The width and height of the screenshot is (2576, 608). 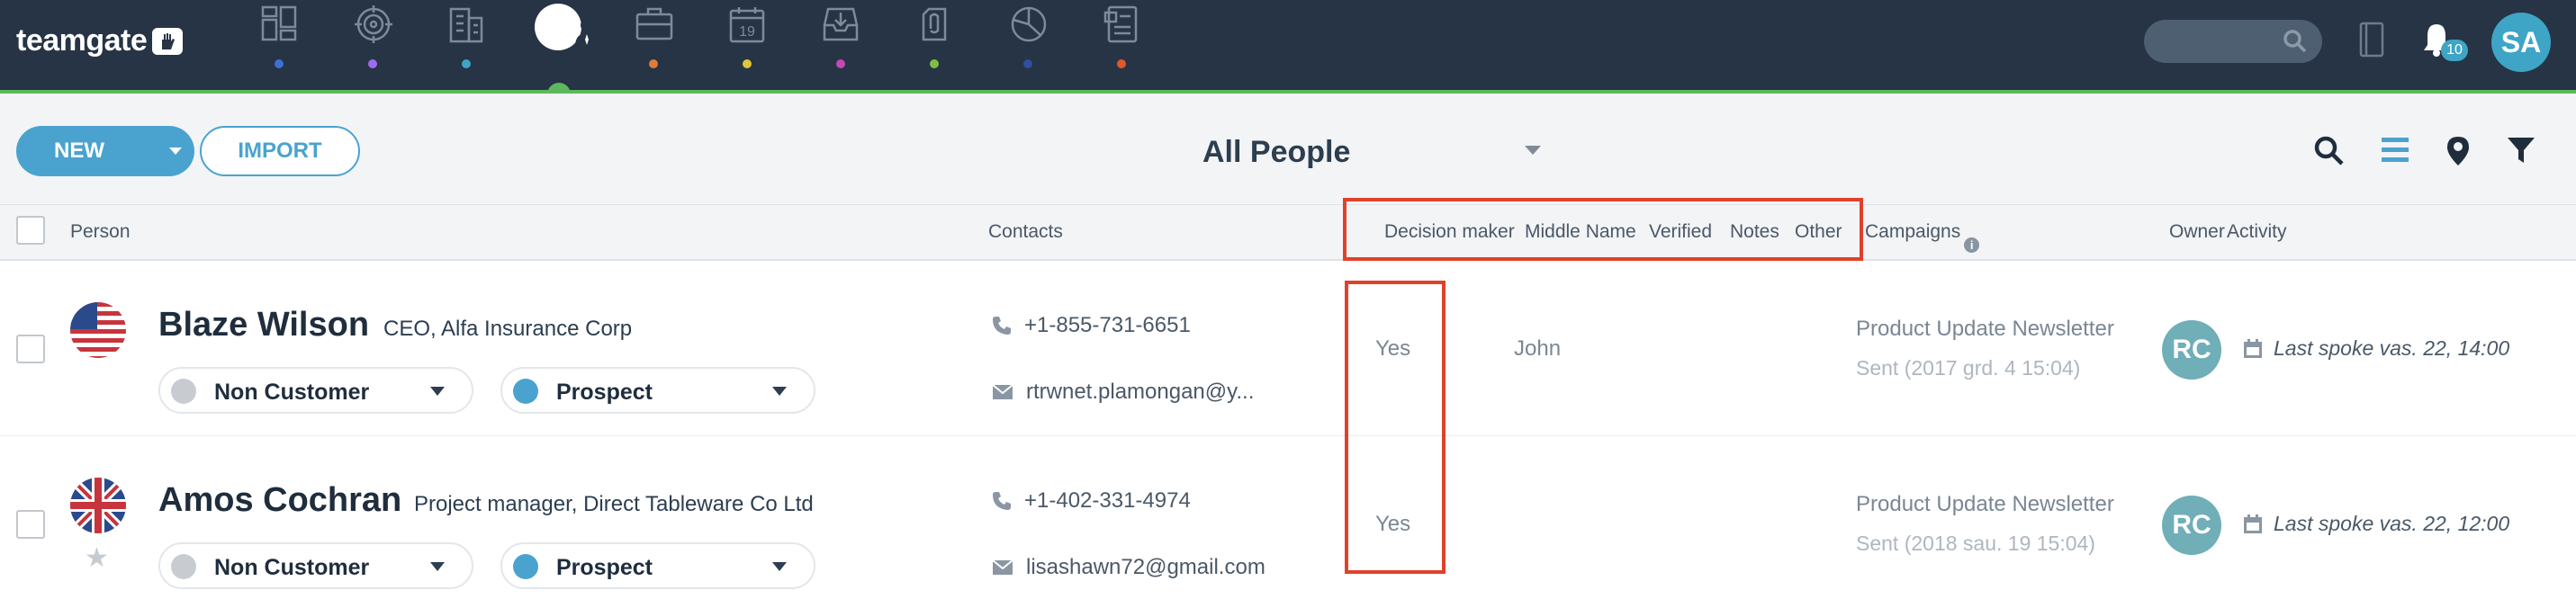 I want to click on dashboard-icon, so click(x=279, y=23).